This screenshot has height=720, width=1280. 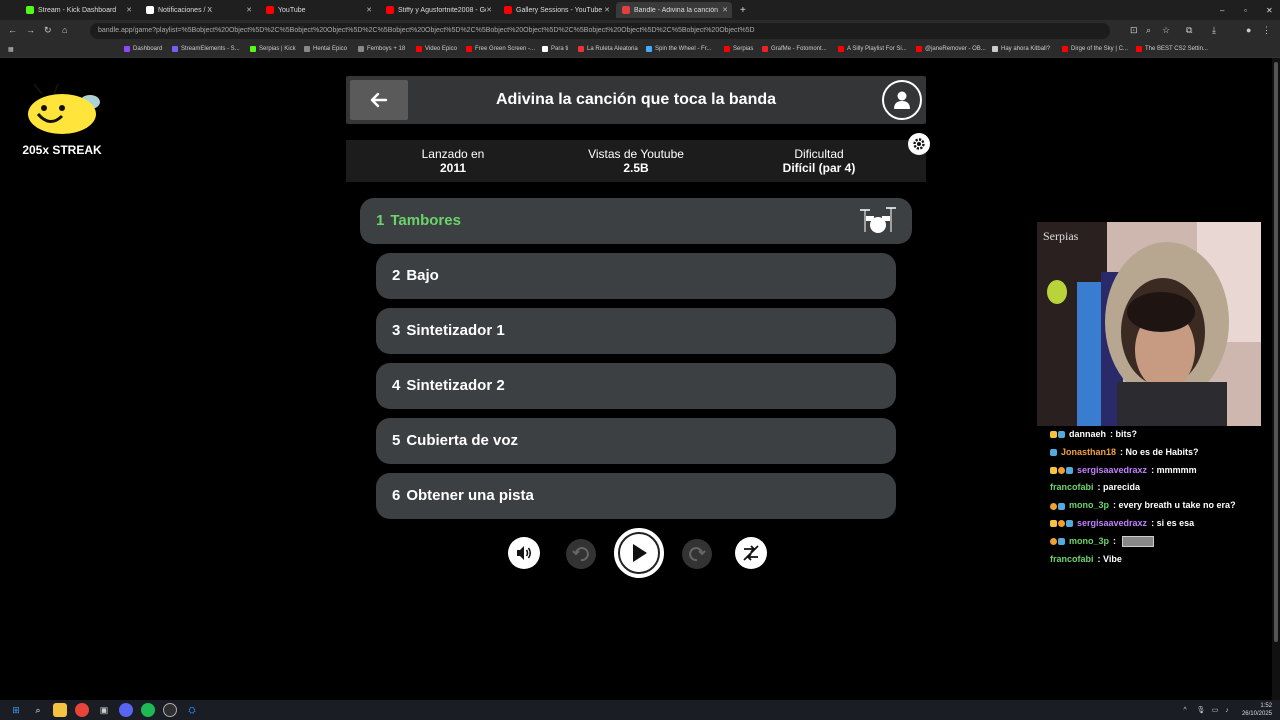 What do you see at coordinates (1134, 30) in the screenshot?
I see `install-icon: ⊡` at bounding box center [1134, 30].